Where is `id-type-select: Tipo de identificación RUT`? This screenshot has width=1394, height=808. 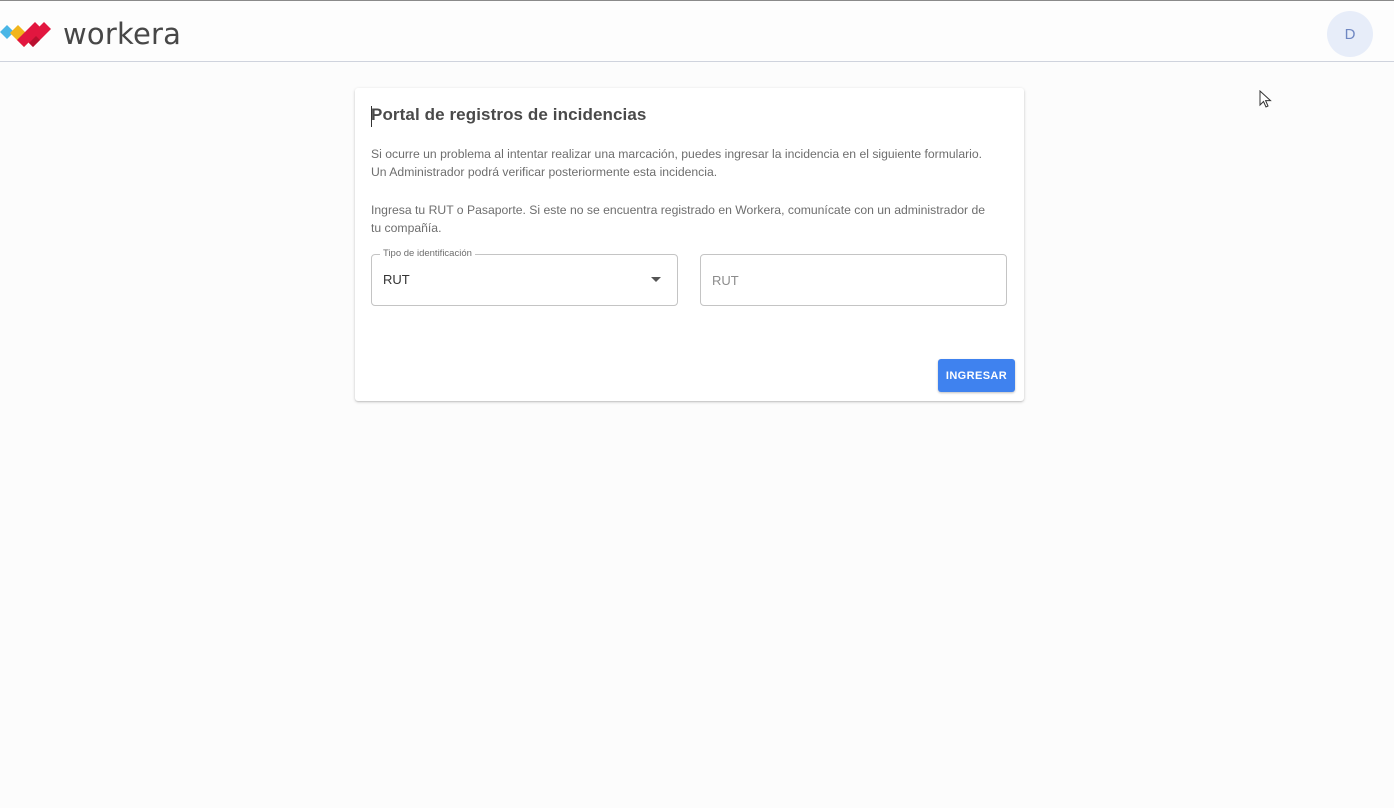
id-type-select: Tipo de identificación RUT is located at coordinates (524, 276).